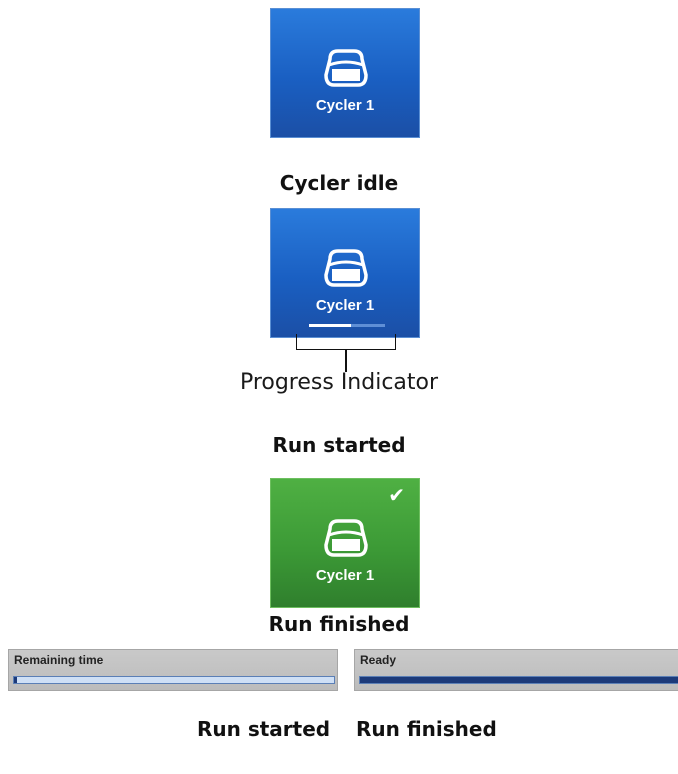 The width and height of the screenshot is (678, 774). I want to click on progress-indicator-annotation: Progress Indicator, so click(339, 382).